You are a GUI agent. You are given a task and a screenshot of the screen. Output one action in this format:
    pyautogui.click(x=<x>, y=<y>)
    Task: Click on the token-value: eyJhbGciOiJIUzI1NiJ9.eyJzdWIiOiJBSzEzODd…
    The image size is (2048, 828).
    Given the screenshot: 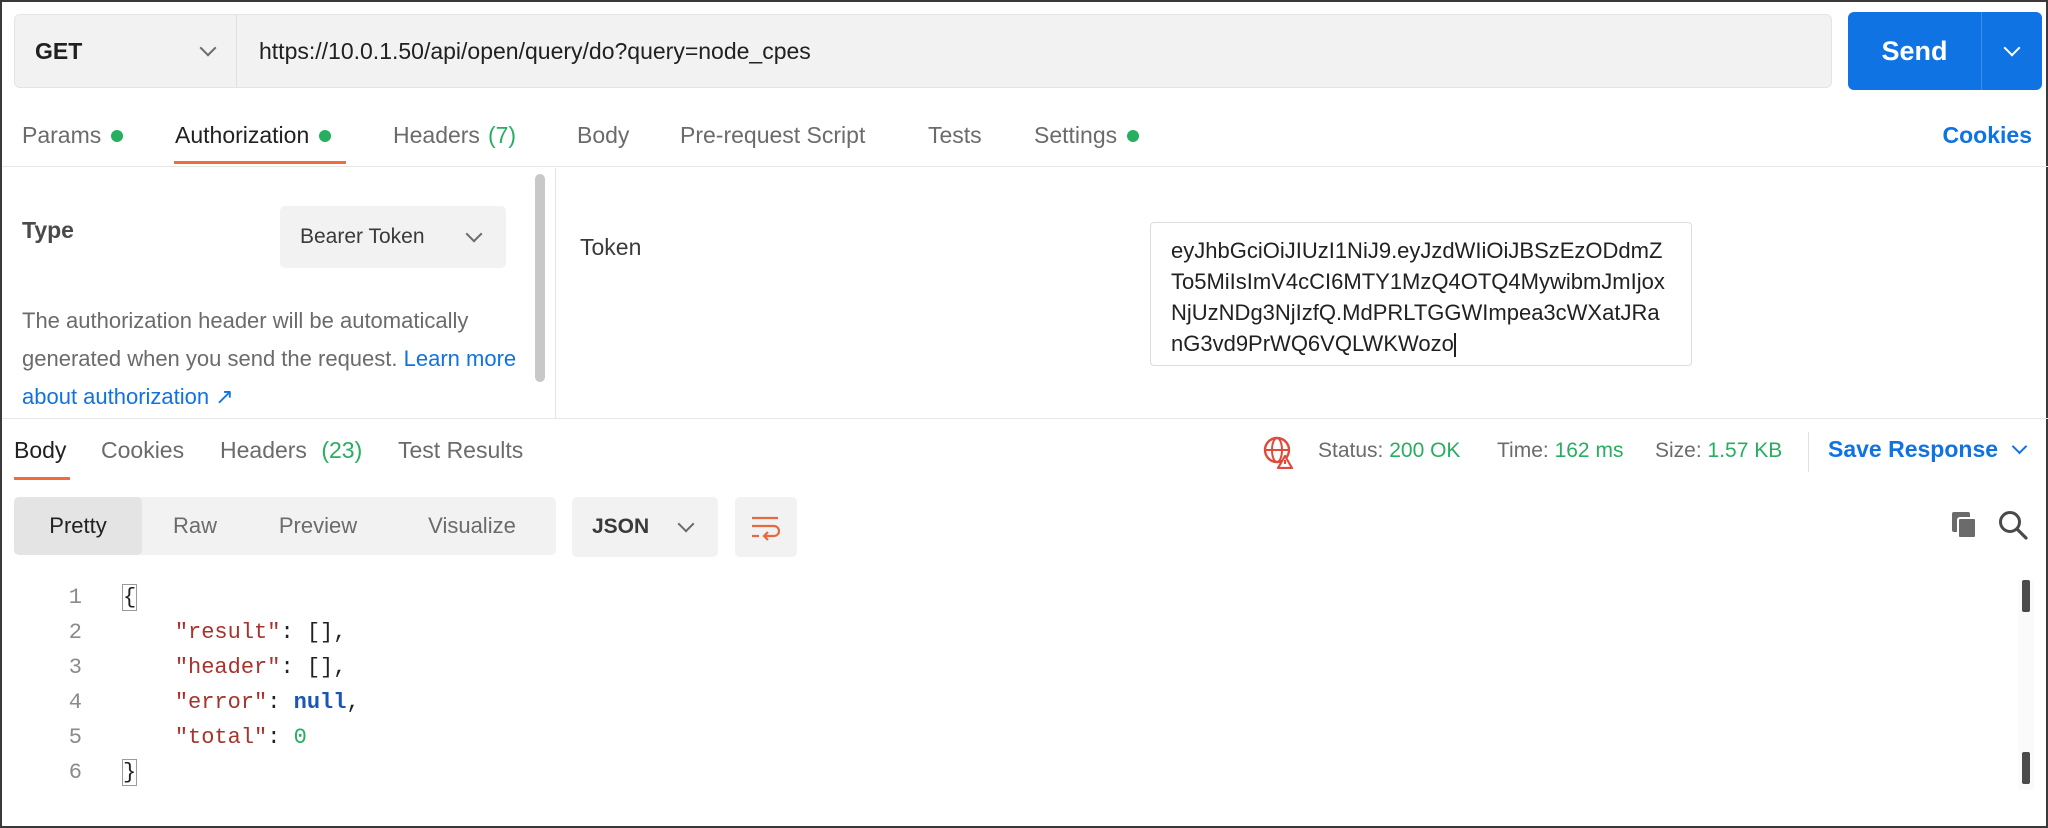 What is the action you would take?
    pyautogui.click(x=1418, y=297)
    